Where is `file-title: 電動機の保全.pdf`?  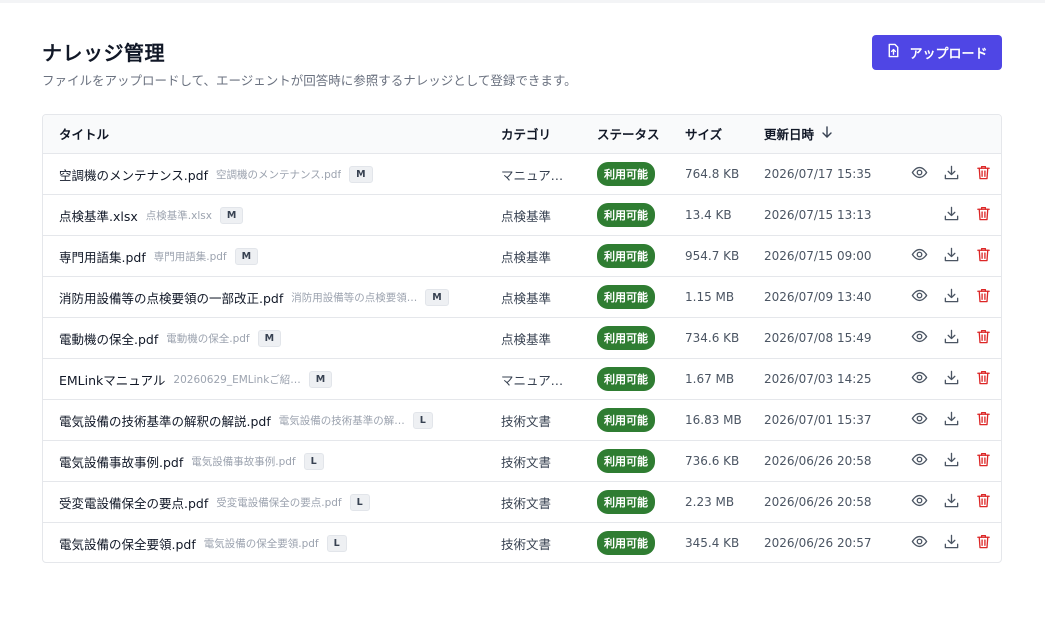 file-title: 電動機の保全.pdf is located at coordinates (108, 338).